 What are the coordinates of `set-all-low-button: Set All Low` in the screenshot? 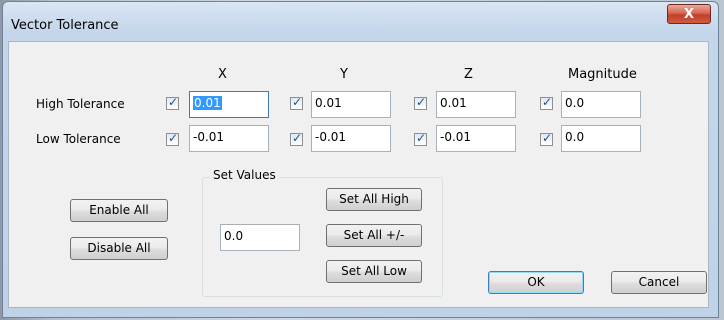 It's located at (374, 271).